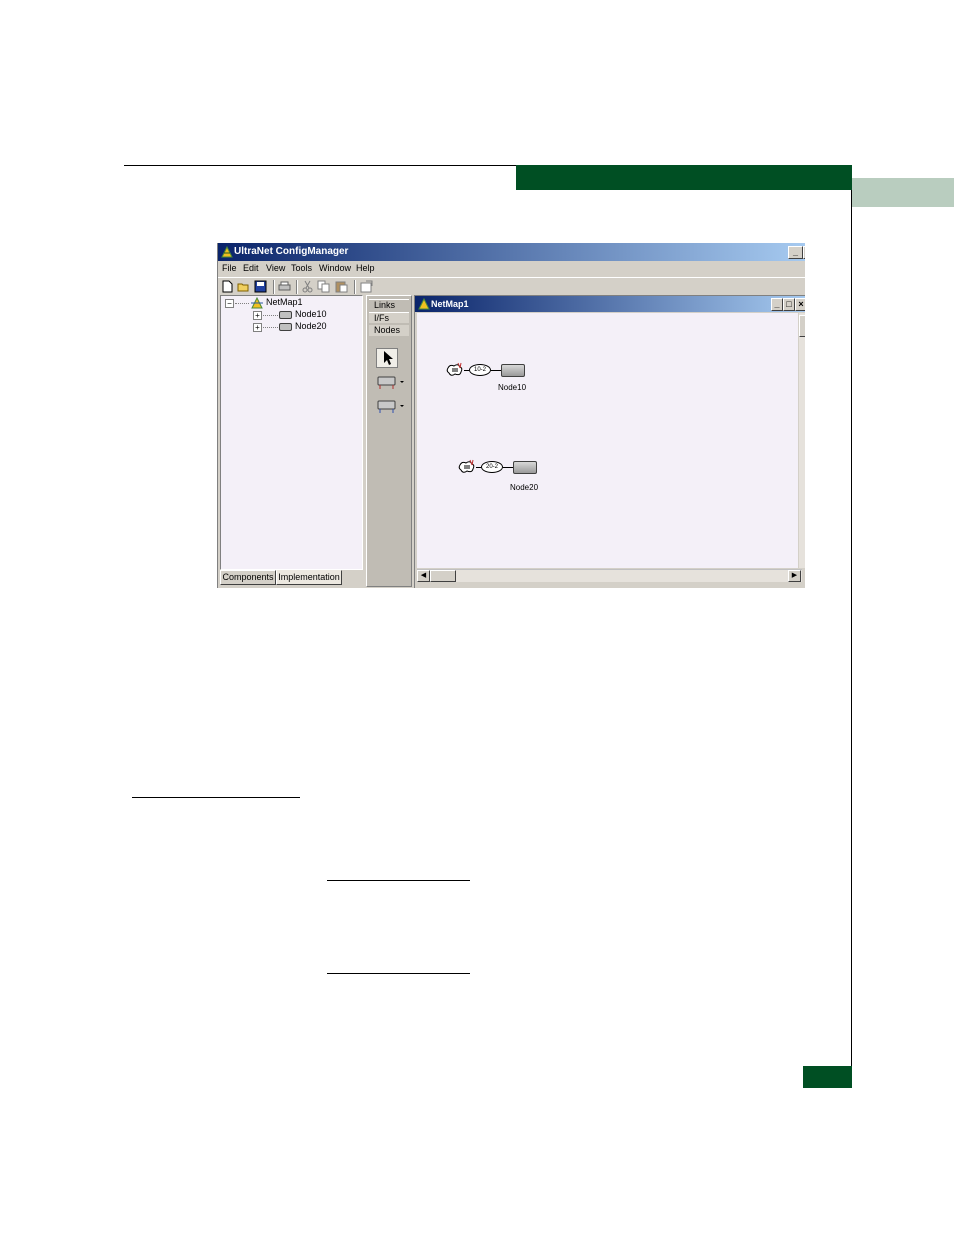 The image size is (954, 1235). I want to click on scroll-right-button: ▶, so click(794, 576).